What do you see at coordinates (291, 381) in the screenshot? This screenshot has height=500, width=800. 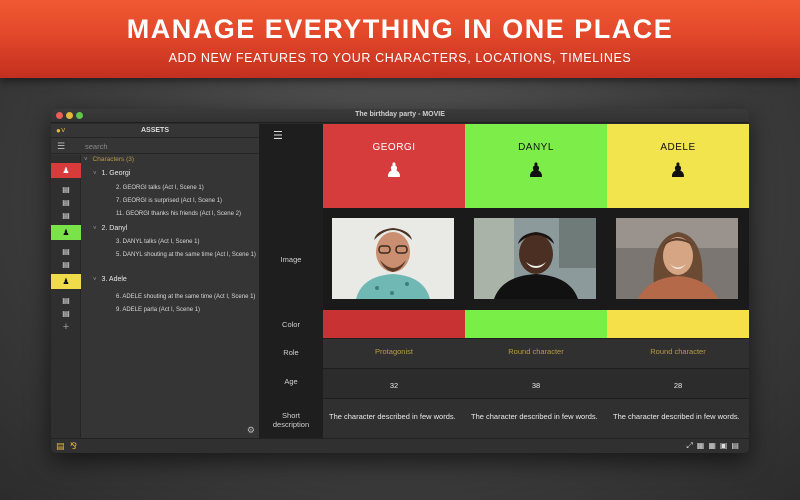 I see `row-label-age: Age` at bounding box center [291, 381].